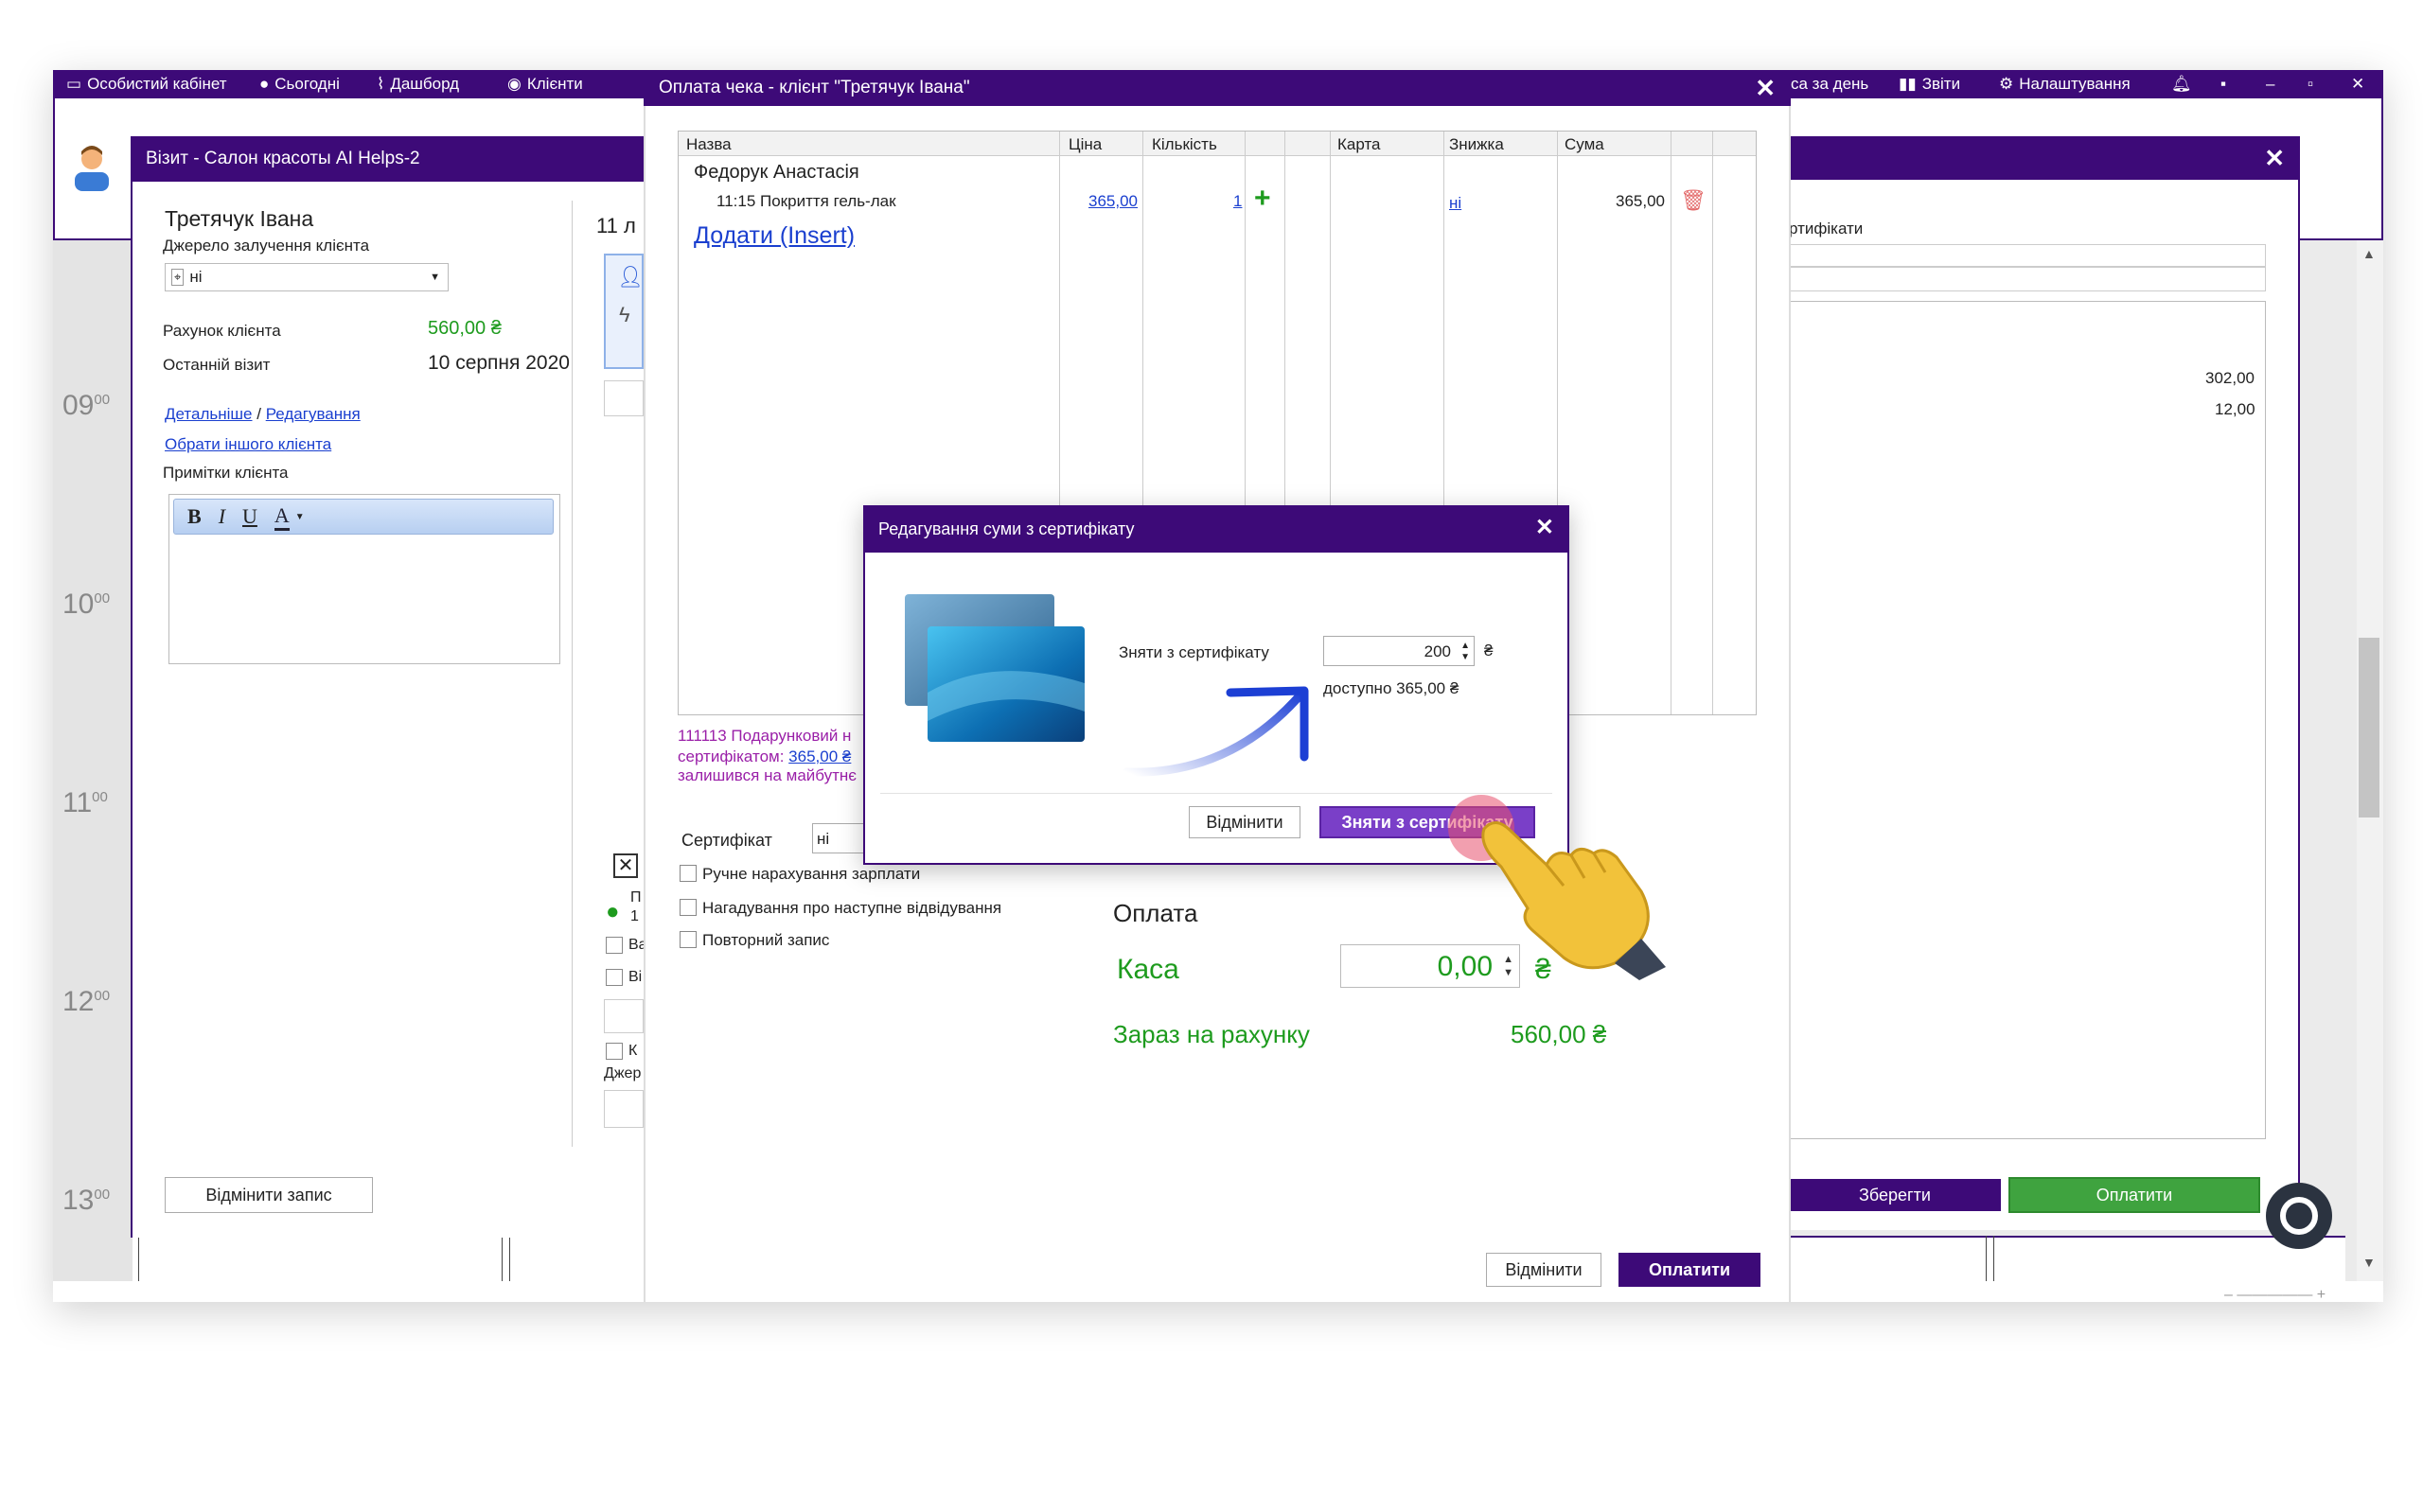 This screenshot has height=1512, width=2423. Describe the element at coordinates (613, 911) in the screenshot. I see `green-user-icon: ●` at that location.